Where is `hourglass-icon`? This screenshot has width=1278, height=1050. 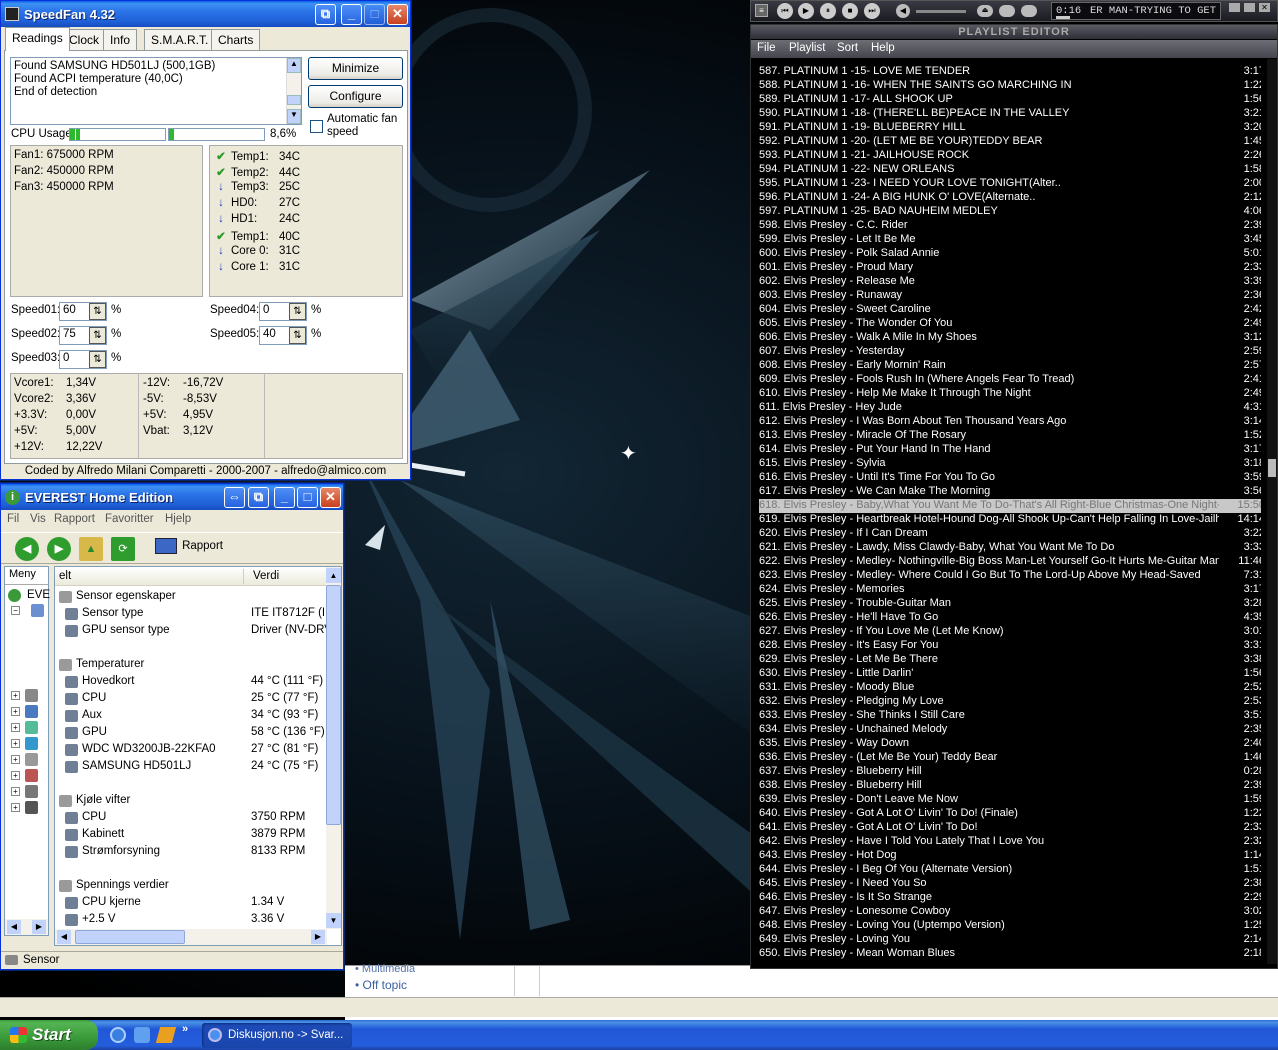
hourglass-icon is located at coordinates (31, 807).